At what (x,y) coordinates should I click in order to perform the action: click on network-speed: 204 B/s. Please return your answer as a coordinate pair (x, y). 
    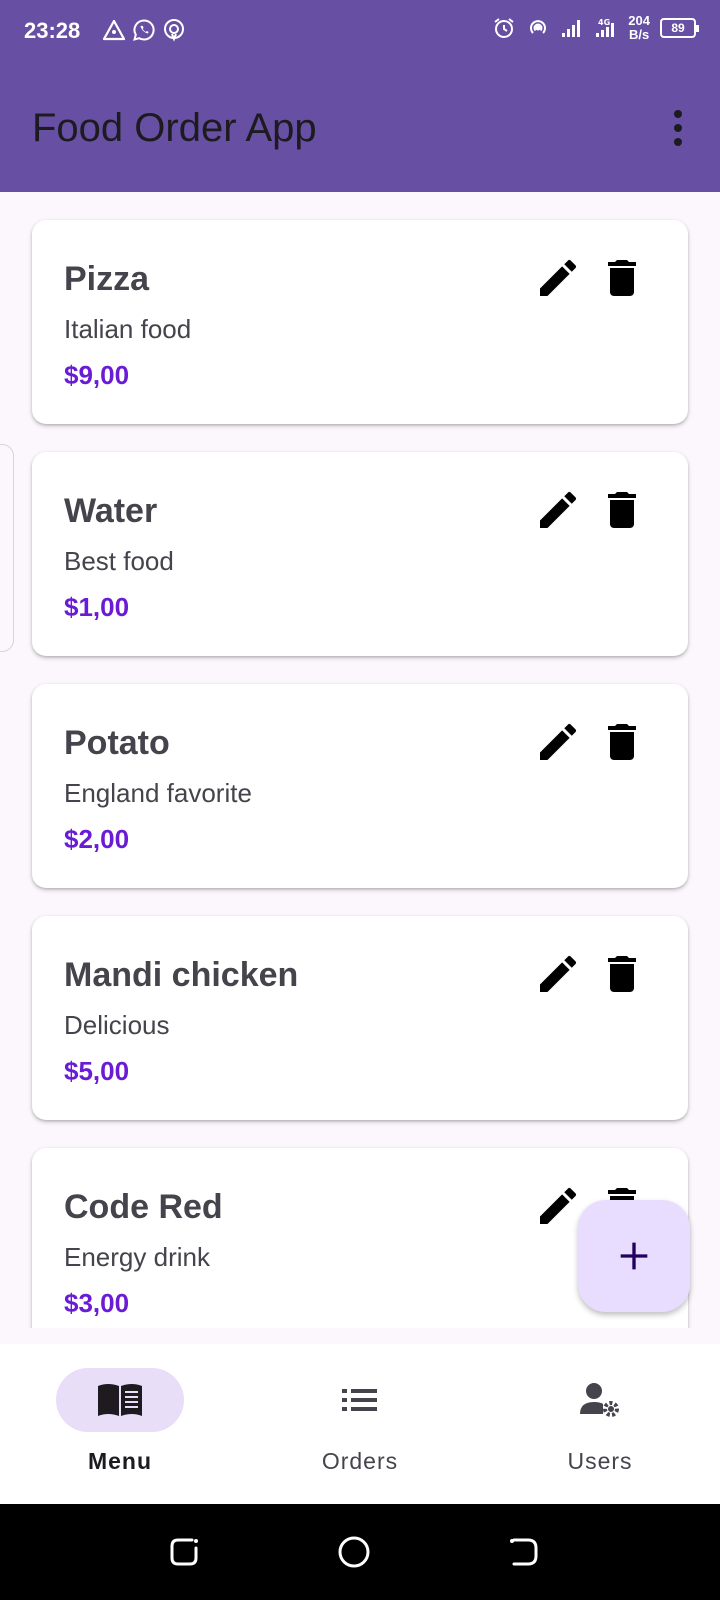
    Looking at the image, I should click on (639, 28).